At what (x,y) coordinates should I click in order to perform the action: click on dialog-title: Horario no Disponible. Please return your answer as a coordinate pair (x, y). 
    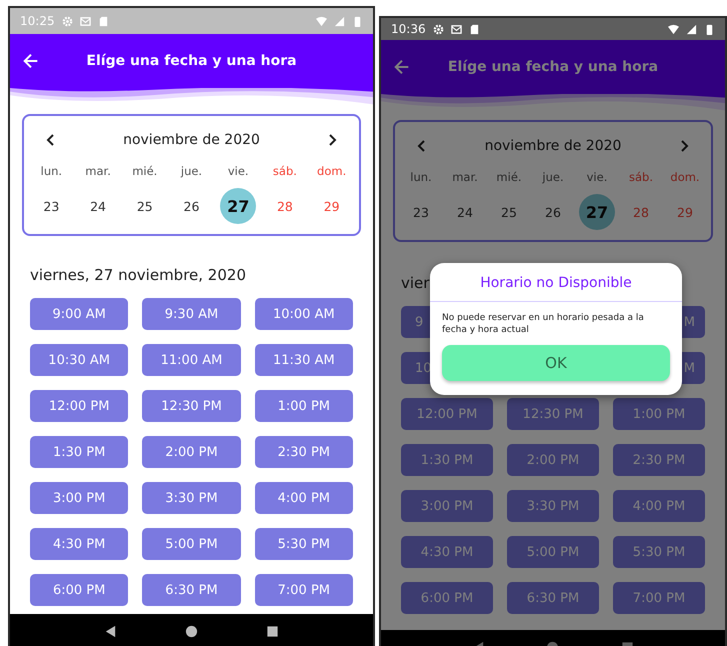
    Looking at the image, I should click on (556, 282).